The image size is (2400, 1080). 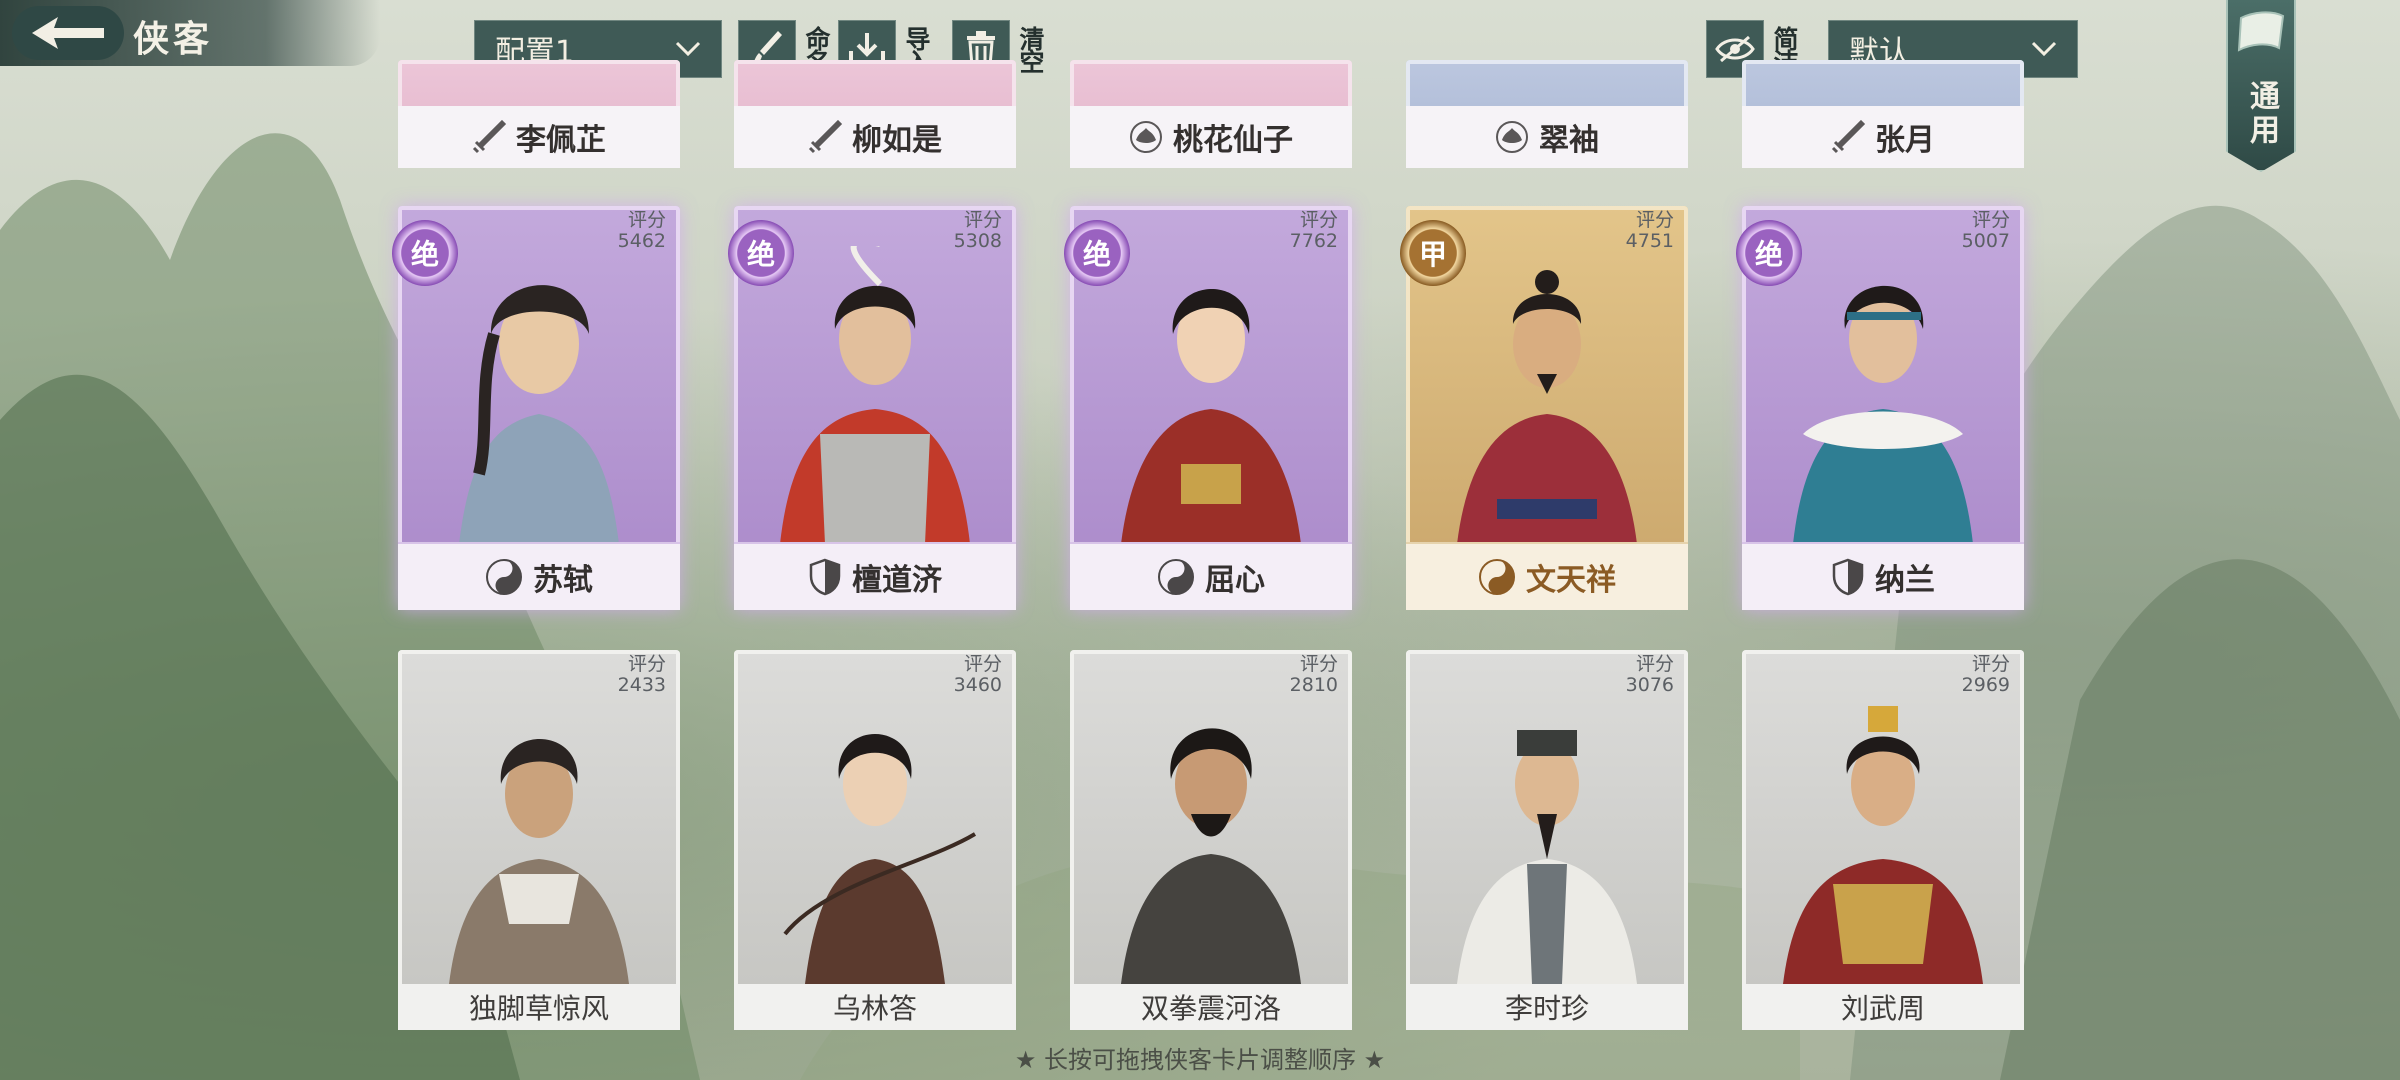 What do you see at coordinates (561, 140) in the screenshot?
I see `card-name: 李佩芷` at bounding box center [561, 140].